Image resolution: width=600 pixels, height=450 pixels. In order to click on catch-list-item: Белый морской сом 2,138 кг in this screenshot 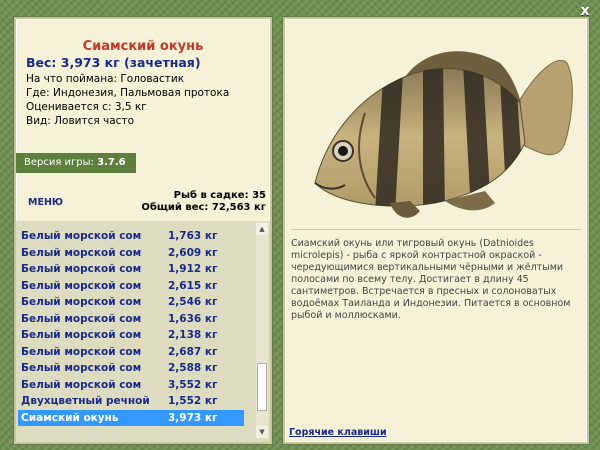, I will do `click(131, 335)`.